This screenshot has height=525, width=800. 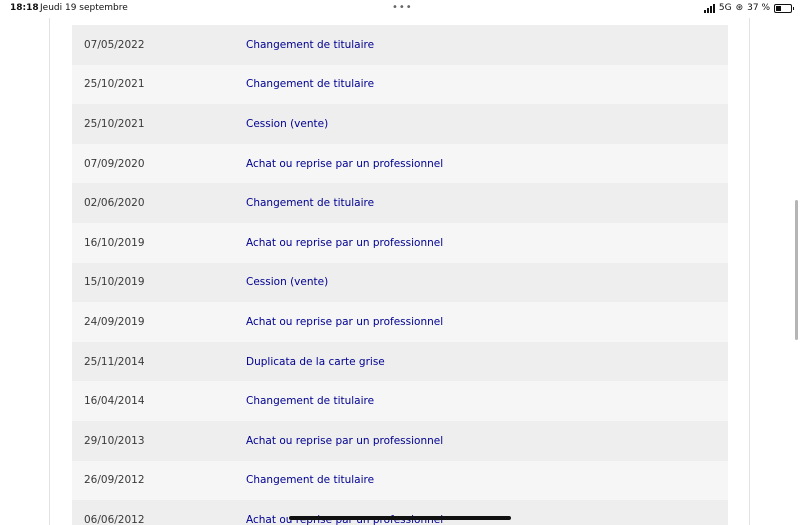 I want to click on operation-date: 02/06/2020, so click(x=114, y=203).